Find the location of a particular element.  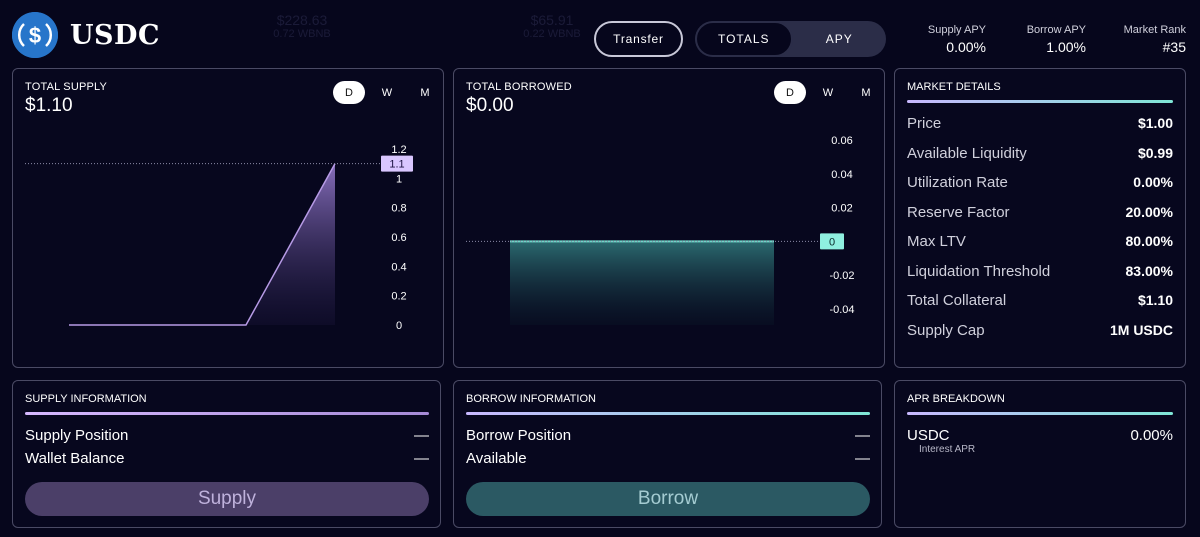

supply-apy-label: Supply APY is located at coordinates (956, 30).